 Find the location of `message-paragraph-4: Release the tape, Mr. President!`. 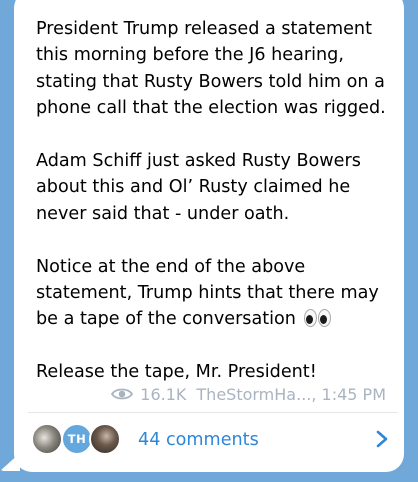

message-paragraph-4: Release the tape, Mr. President! is located at coordinates (216, 372).